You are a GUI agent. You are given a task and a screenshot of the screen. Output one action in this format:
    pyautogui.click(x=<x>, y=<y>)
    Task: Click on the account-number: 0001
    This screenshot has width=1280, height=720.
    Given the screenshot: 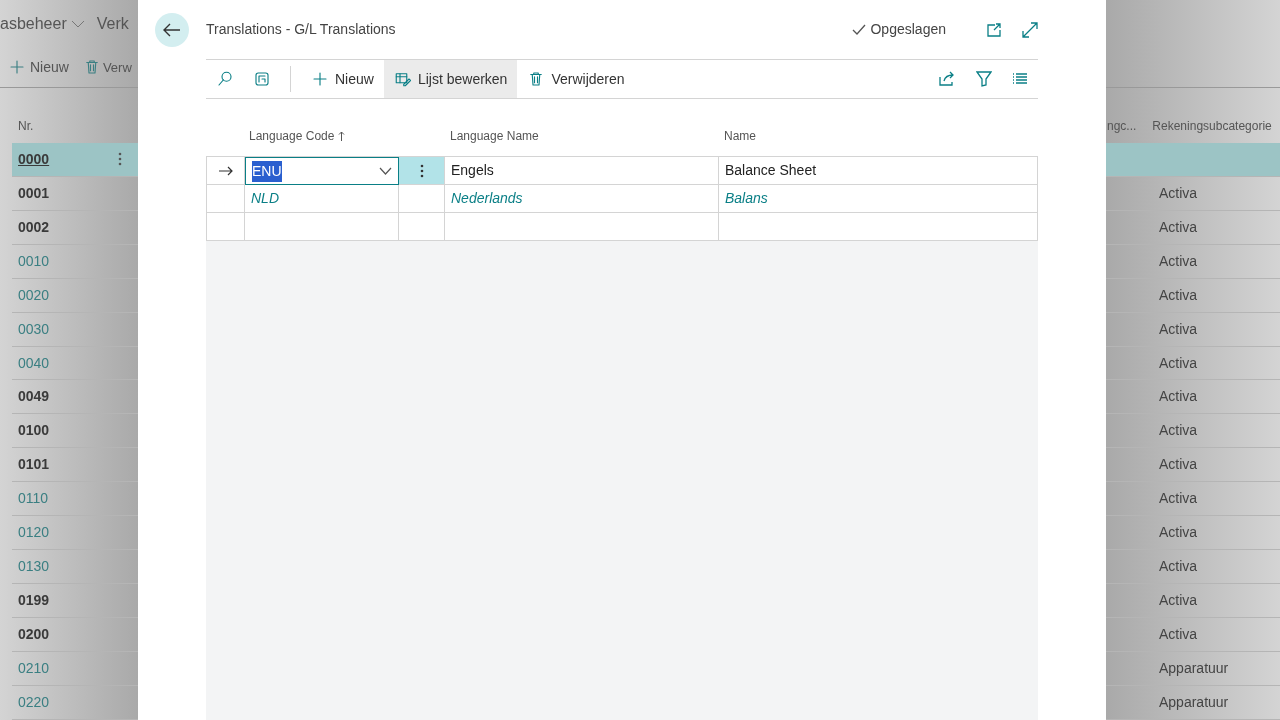 What is the action you would take?
    pyautogui.click(x=34, y=193)
    